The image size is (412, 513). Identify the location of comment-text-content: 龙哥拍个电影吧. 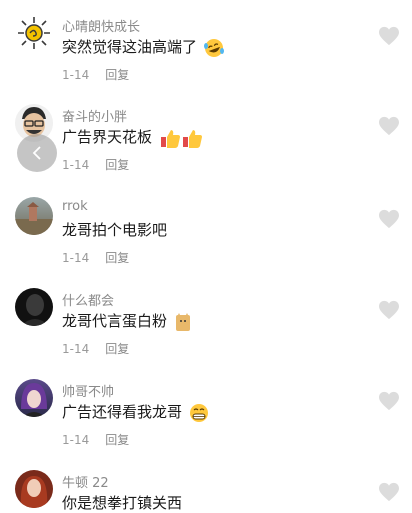
(115, 230).